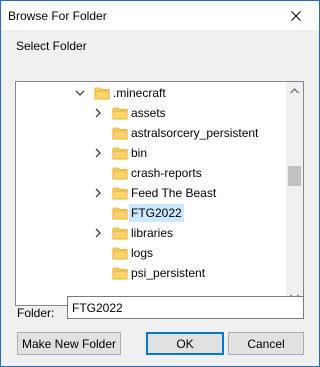 This screenshot has height=367, width=320. Describe the element at coordinates (160, 15) in the screenshot. I see `title-bar: Browse For Folder` at that location.